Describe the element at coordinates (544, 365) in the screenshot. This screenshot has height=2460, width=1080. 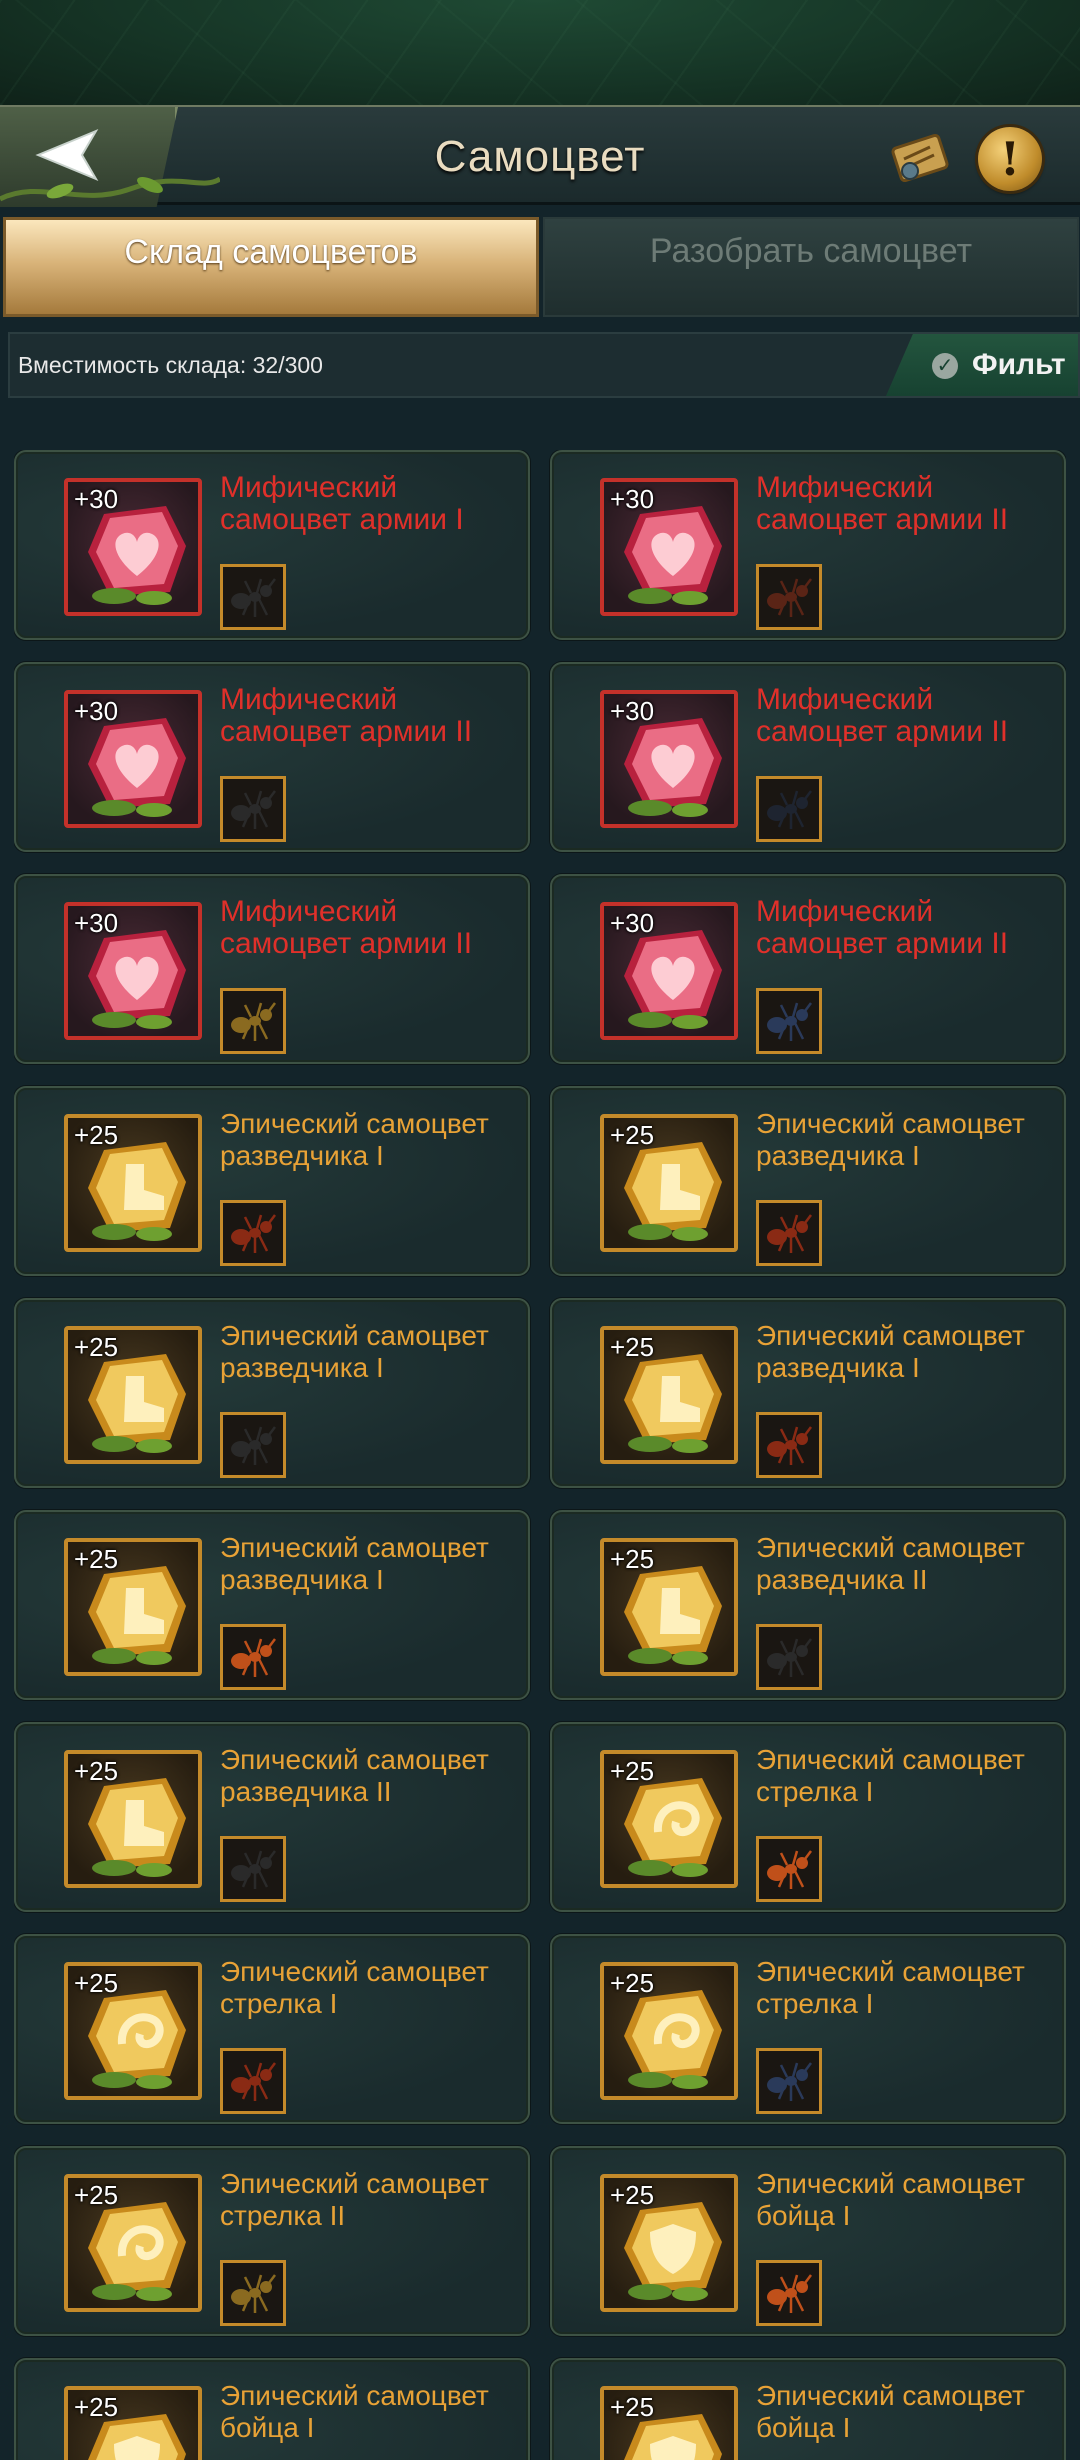
I see `capacity-bar: Вместимость склада: 32/300 ✓ Фильт` at that location.